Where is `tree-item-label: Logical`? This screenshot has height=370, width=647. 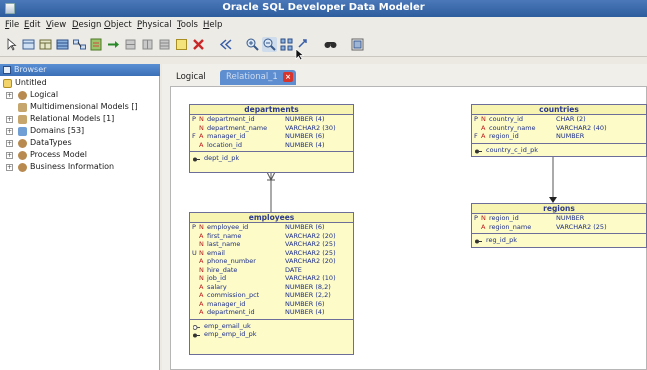 tree-item-label: Logical is located at coordinates (44, 94).